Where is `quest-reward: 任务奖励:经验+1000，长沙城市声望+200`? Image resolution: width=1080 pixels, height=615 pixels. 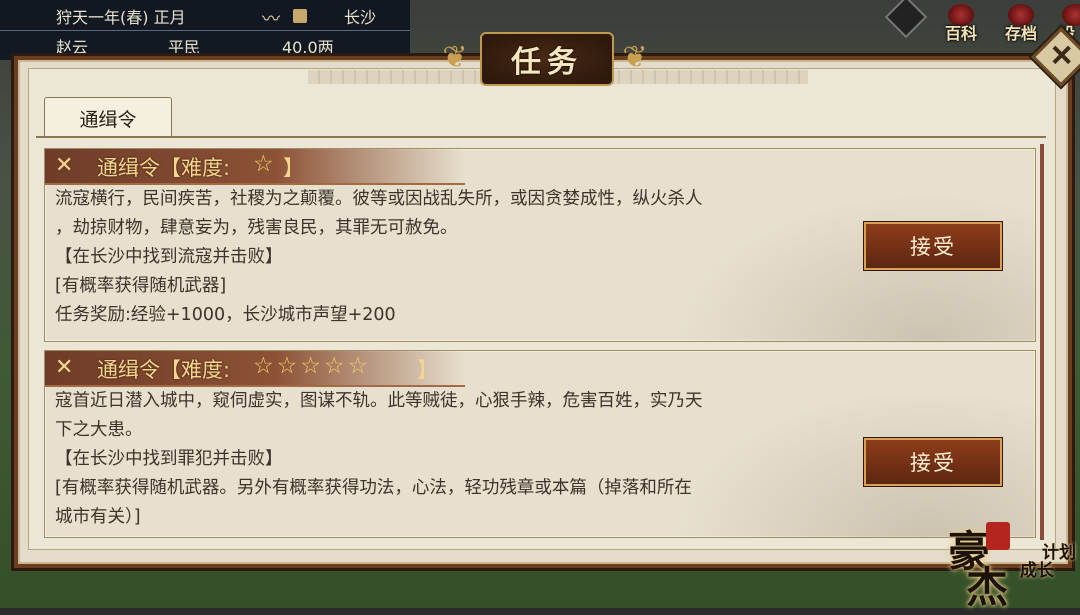
quest-reward: 任务奖励:经验+1000，长沙城市声望+200 is located at coordinates (225, 315).